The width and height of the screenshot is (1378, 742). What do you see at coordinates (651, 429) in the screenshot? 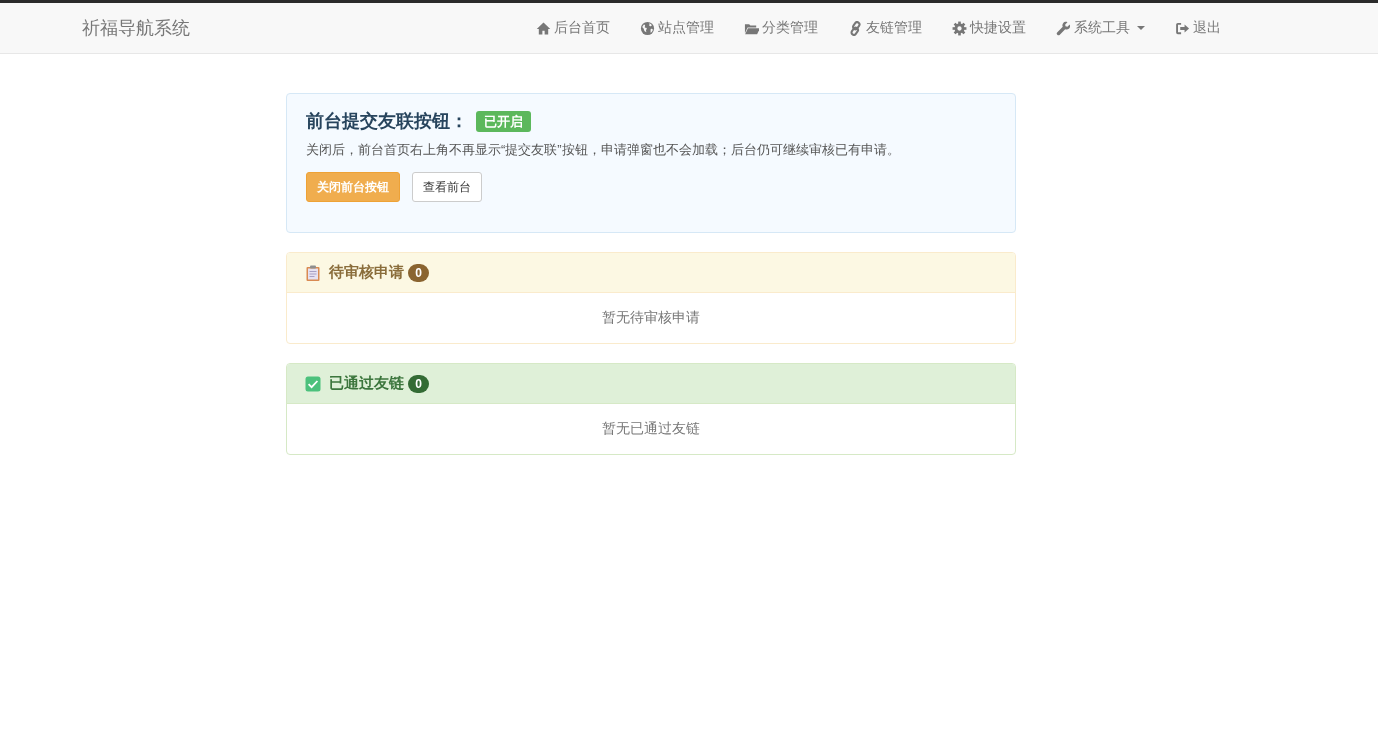
I see `empty-message: 暂无已通过友链` at bounding box center [651, 429].